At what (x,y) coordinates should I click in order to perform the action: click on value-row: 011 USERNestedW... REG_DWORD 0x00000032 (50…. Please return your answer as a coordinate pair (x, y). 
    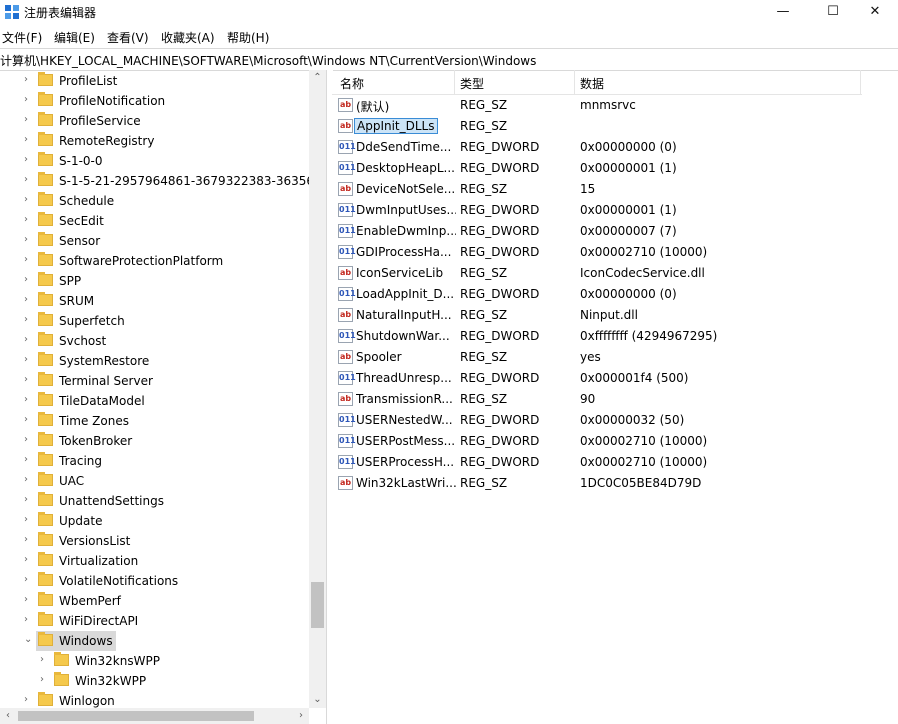
    Looking at the image, I should click on (615, 420).